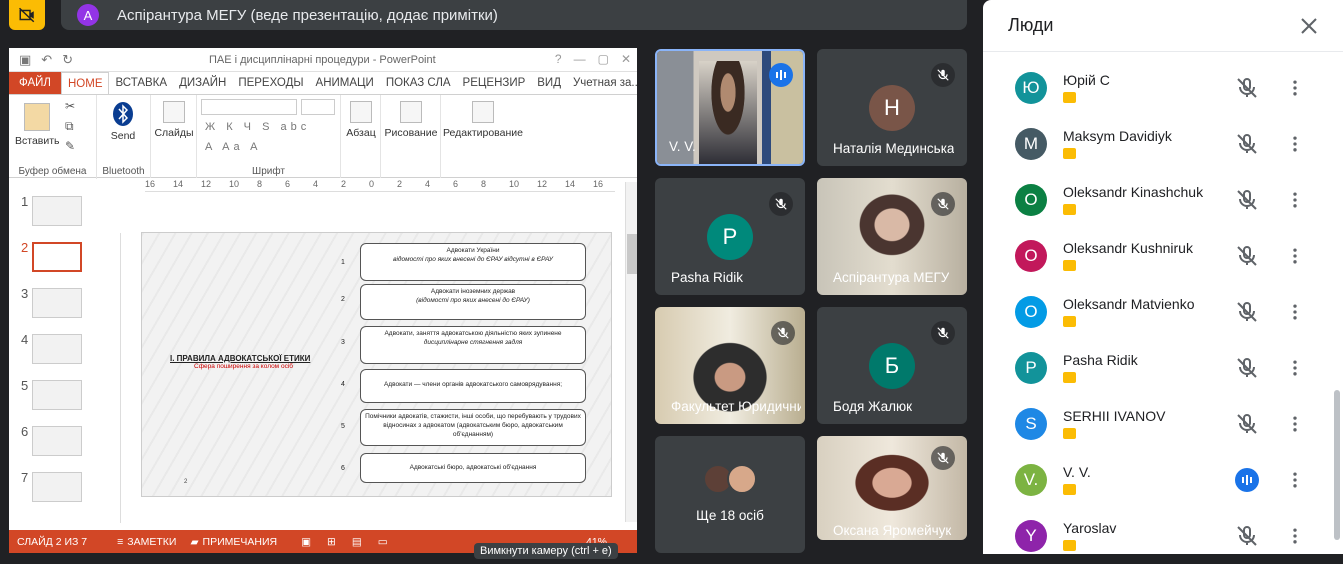  What do you see at coordinates (1158, 480) in the screenshot?
I see `participant-row: V. V. V.` at bounding box center [1158, 480].